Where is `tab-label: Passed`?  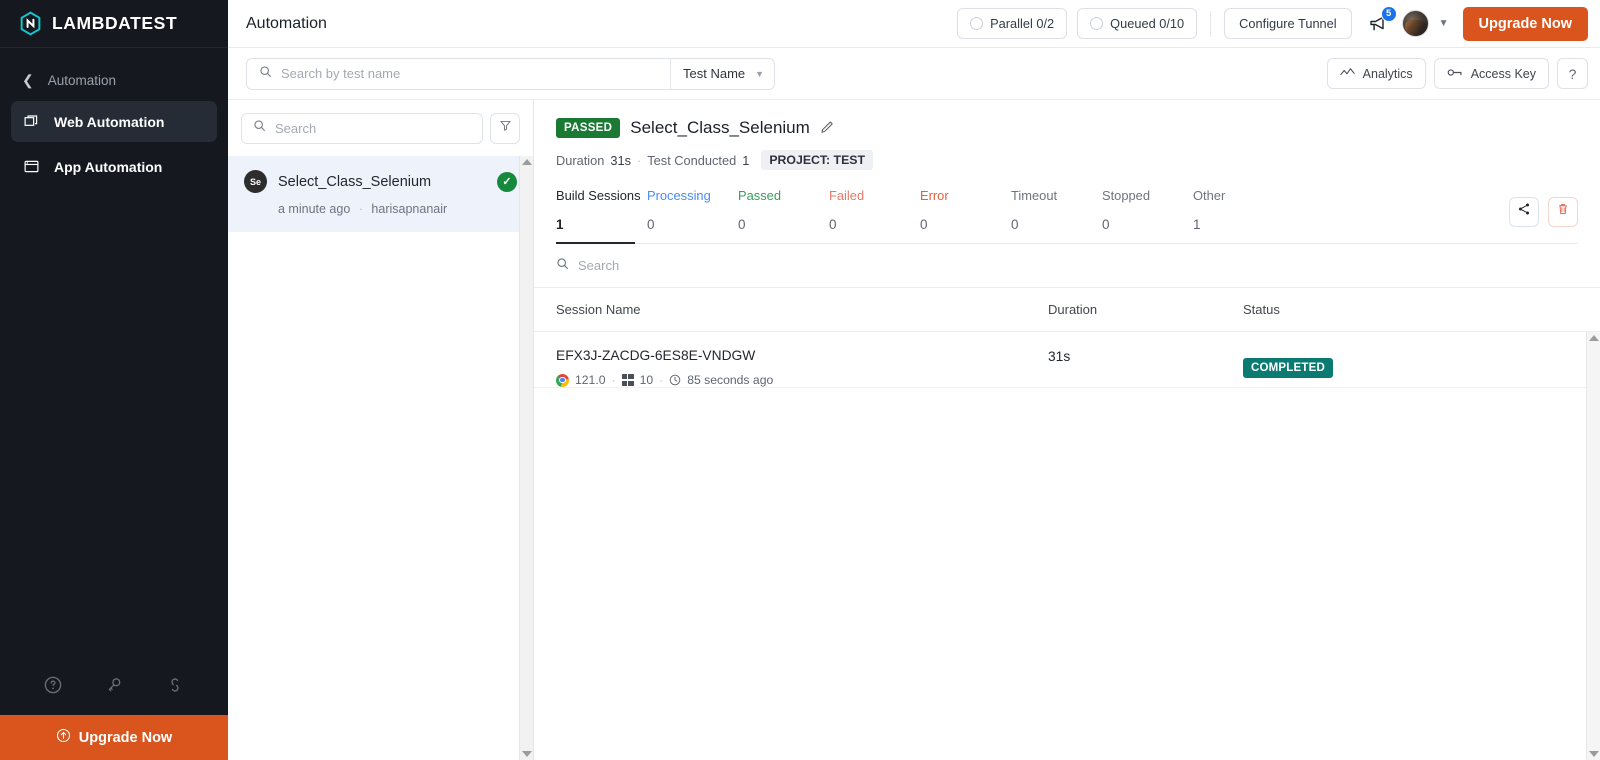
tab-label: Passed is located at coordinates (759, 195).